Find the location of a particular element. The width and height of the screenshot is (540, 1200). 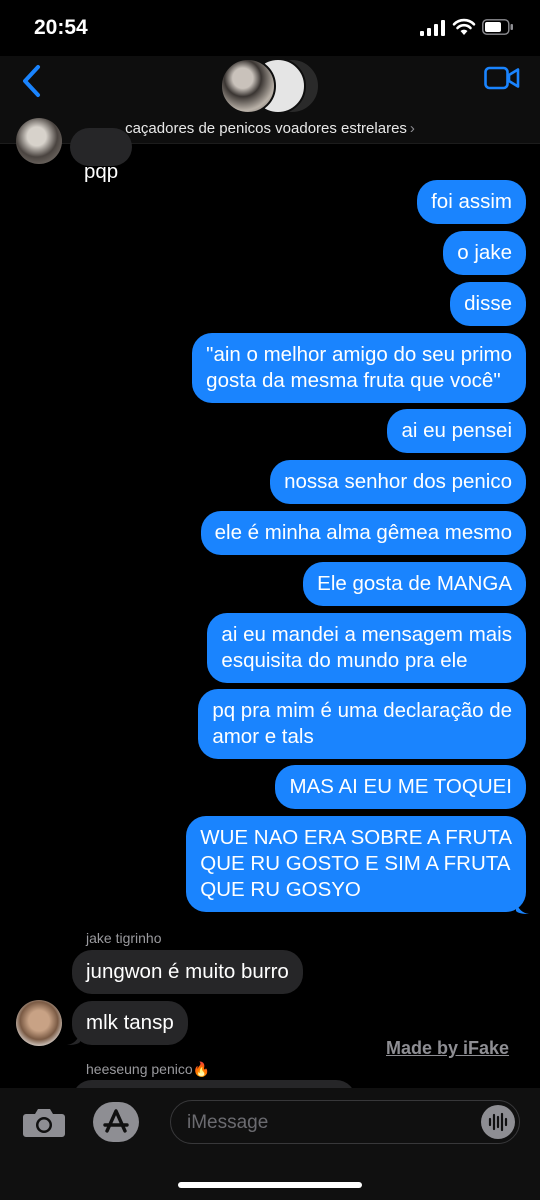

message-text: o jake is located at coordinates (484, 252).